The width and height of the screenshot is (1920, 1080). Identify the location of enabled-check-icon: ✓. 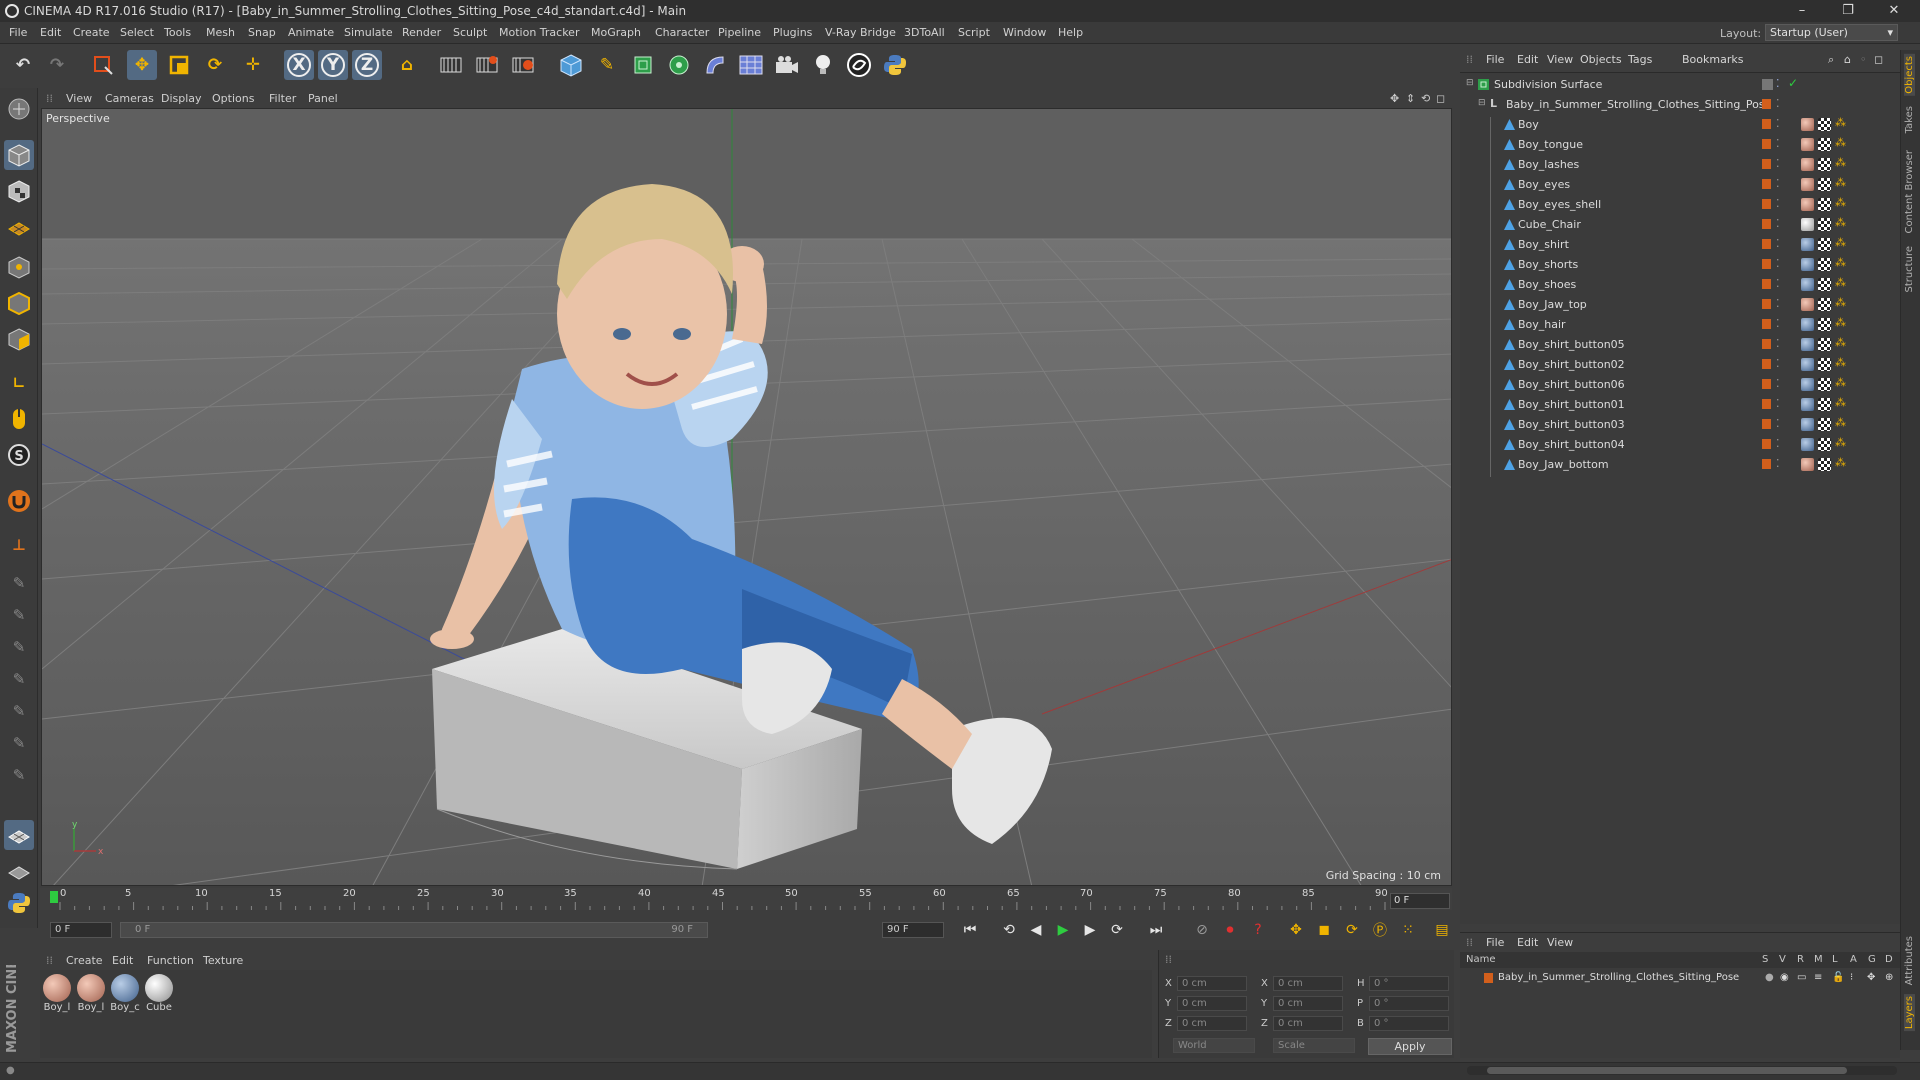
(1793, 83).